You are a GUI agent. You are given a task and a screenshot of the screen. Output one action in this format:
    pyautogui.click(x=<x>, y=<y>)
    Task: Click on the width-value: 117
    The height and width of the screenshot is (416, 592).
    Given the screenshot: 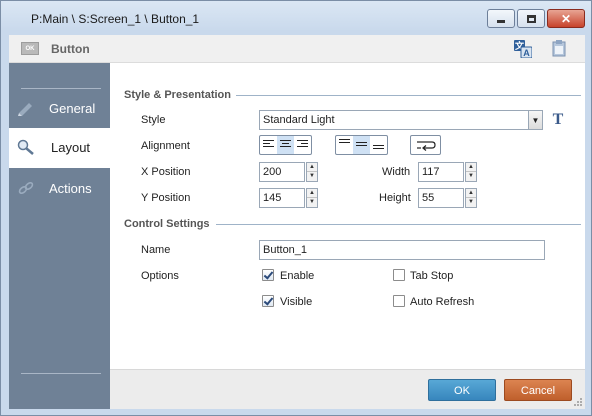 What is the action you would take?
    pyautogui.click(x=431, y=172)
    